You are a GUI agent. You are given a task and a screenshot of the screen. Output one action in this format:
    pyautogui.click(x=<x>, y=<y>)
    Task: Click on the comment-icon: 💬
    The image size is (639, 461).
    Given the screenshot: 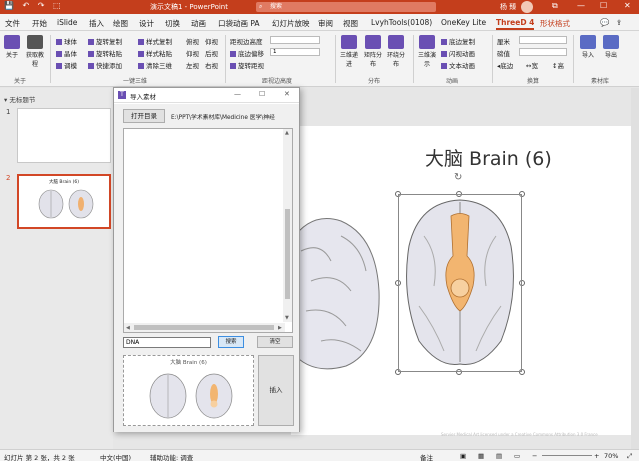 What is the action you would take?
    pyautogui.click(x=604, y=22)
    